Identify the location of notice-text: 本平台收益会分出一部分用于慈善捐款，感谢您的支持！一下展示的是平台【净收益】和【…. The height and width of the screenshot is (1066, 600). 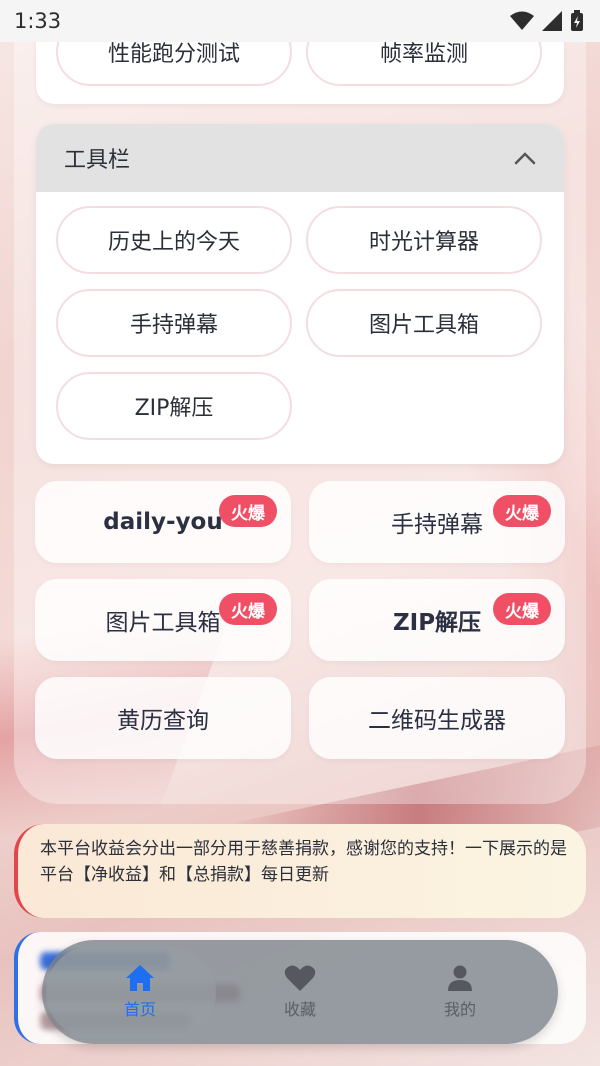
(303, 862).